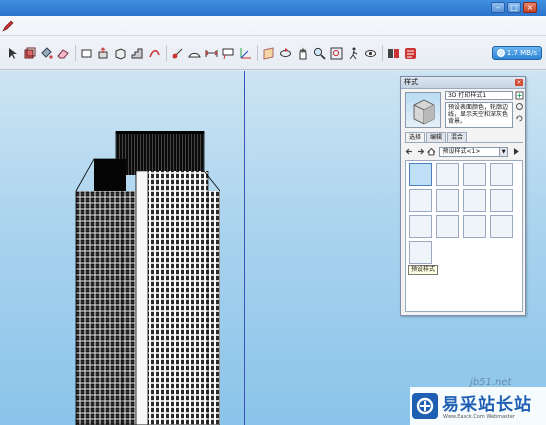  I want to click on tab-mix: 混合, so click(457, 137).